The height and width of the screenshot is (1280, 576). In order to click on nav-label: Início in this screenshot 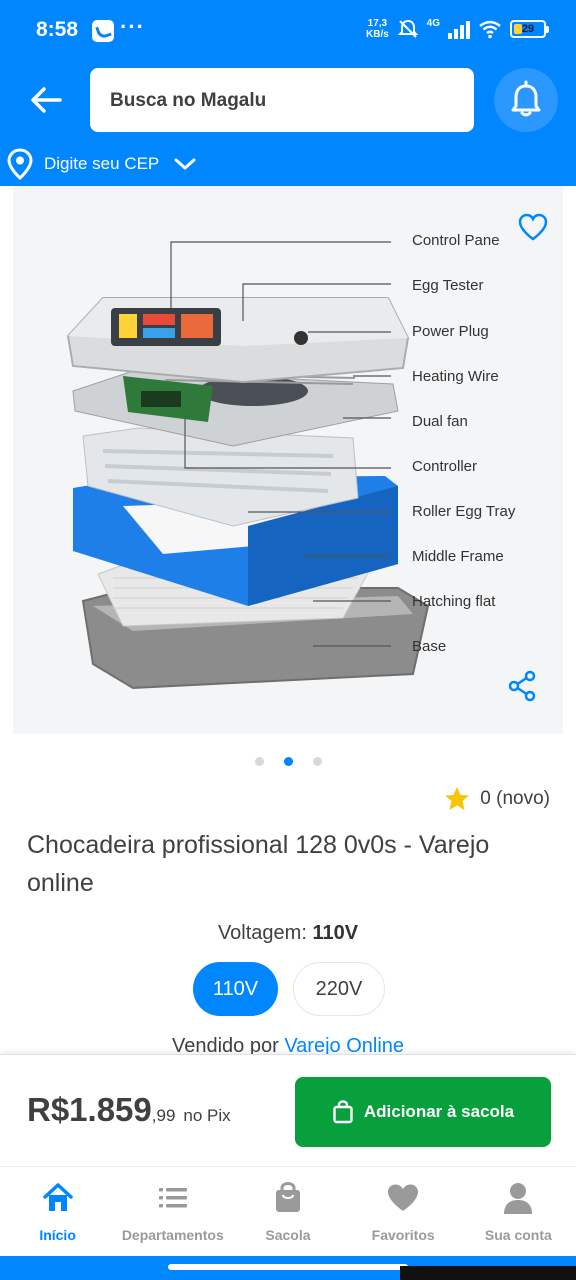, I will do `click(57, 1235)`.